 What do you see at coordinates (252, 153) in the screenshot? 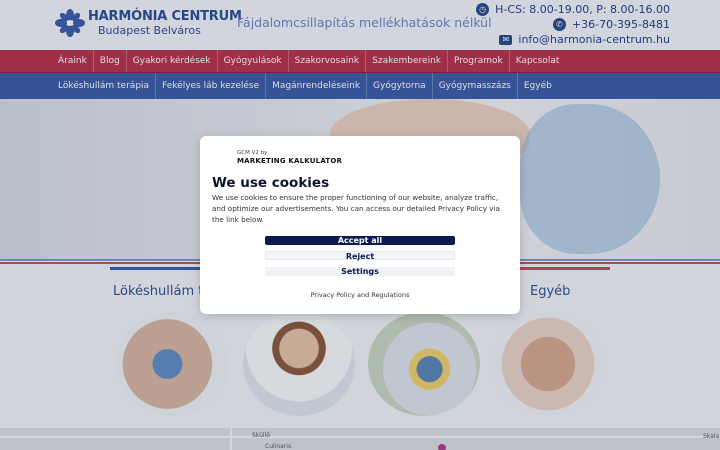
I see `vendor-label: GCM V2 by` at bounding box center [252, 153].